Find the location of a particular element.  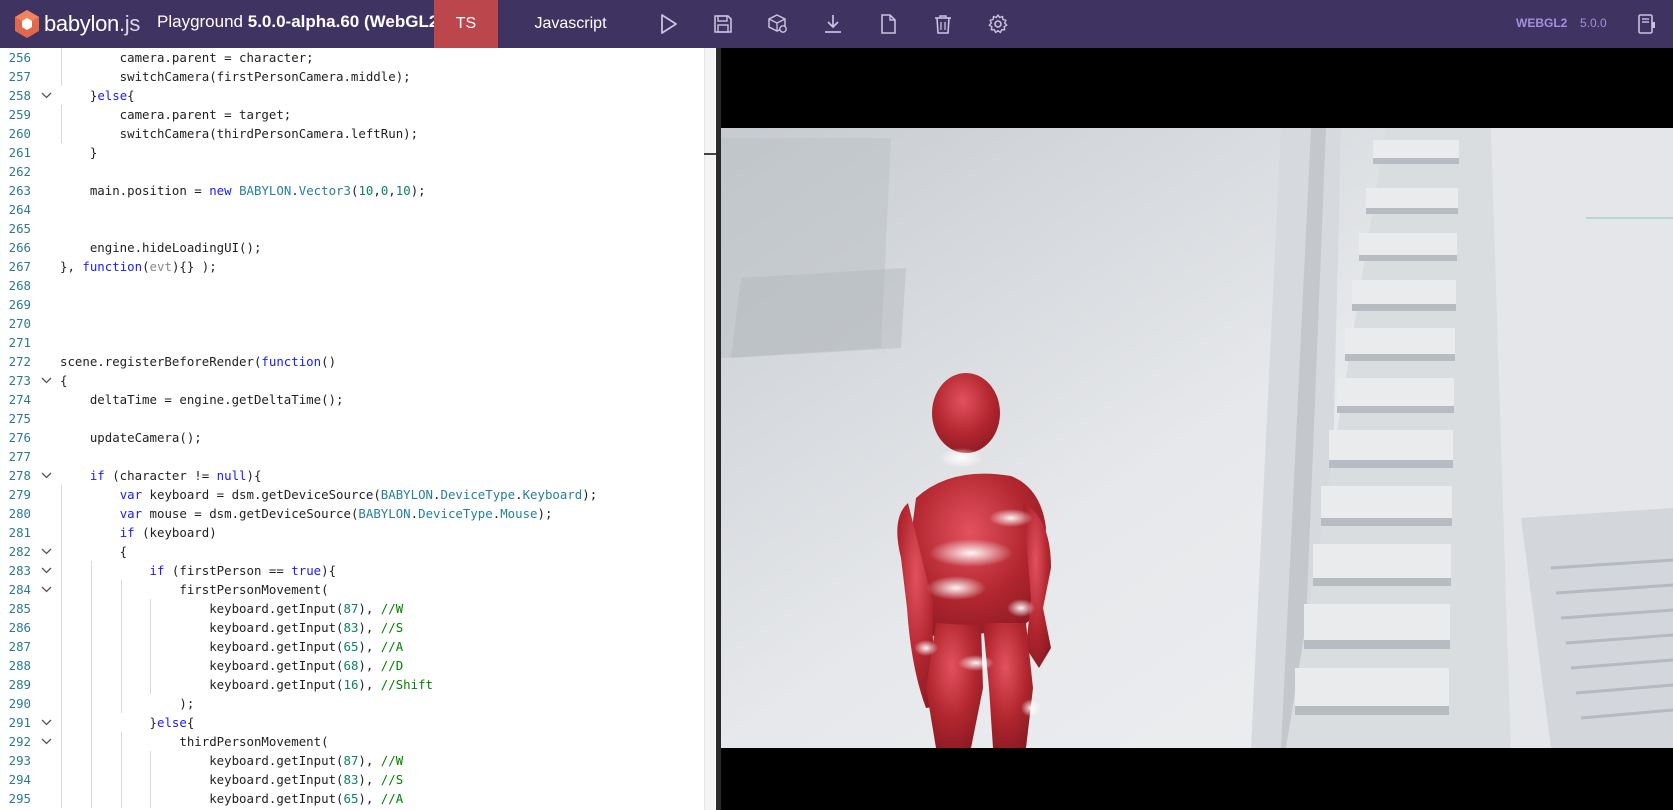

examples-button is located at coordinates (1646, 24).